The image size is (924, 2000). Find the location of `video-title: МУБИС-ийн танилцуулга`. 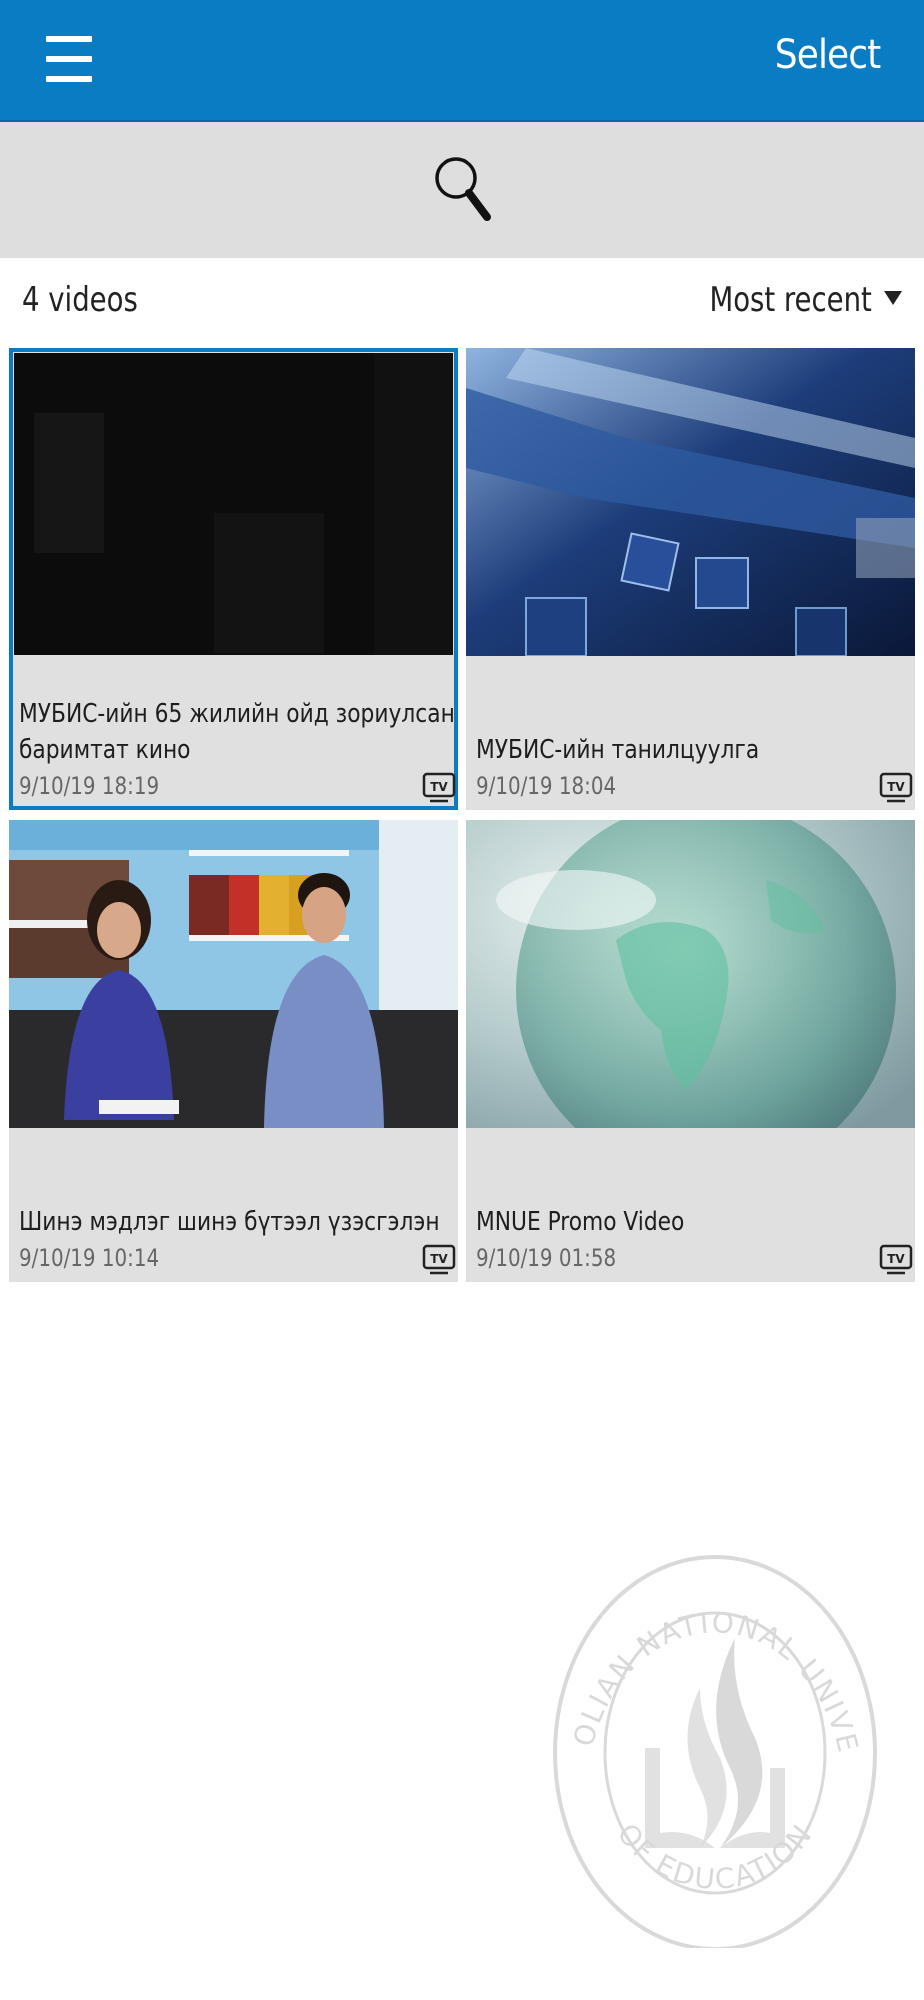

video-title: МУБИС-ийн танилцуулга is located at coordinates (618, 750).